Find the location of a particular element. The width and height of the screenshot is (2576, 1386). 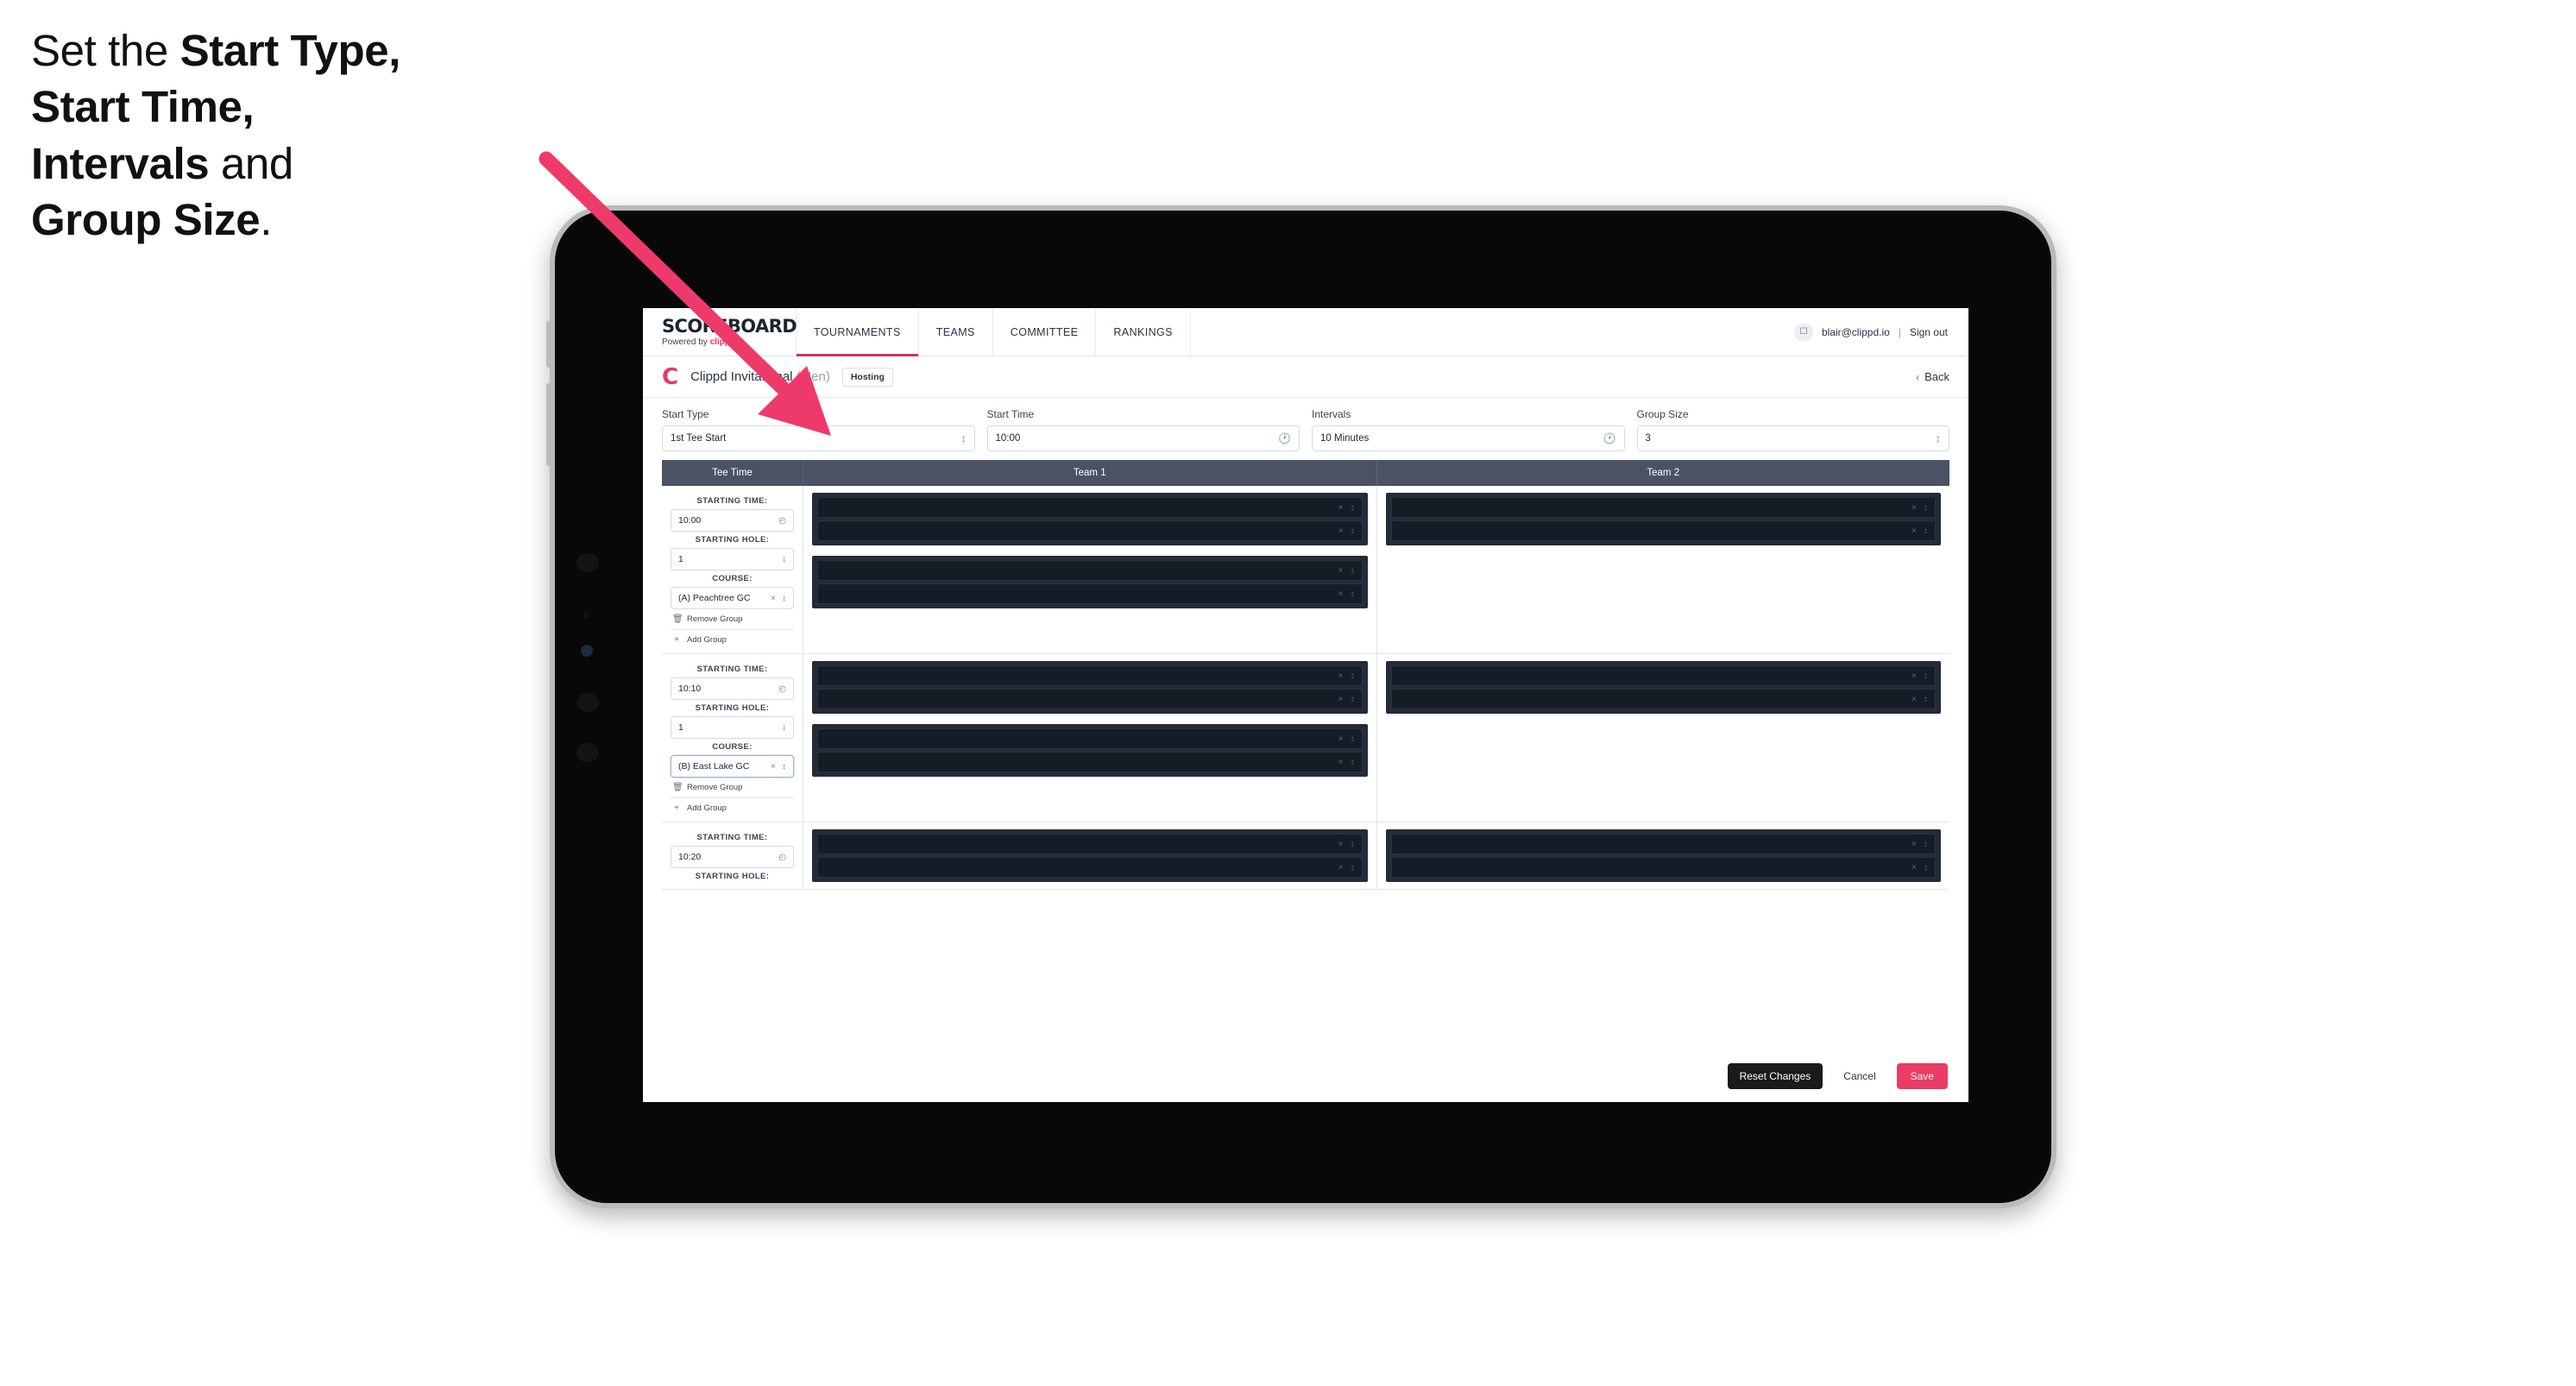

sign-out-link: Sign out is located at coordinates (1929, 332).